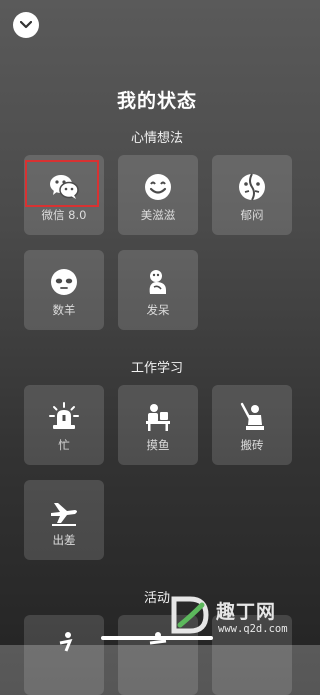 The height and width of the screenshot is (695, 320). What do you see at coordinates (252, 416) in the screenshot?
I see `brick-work-icon` at bounding box center [252, 416].